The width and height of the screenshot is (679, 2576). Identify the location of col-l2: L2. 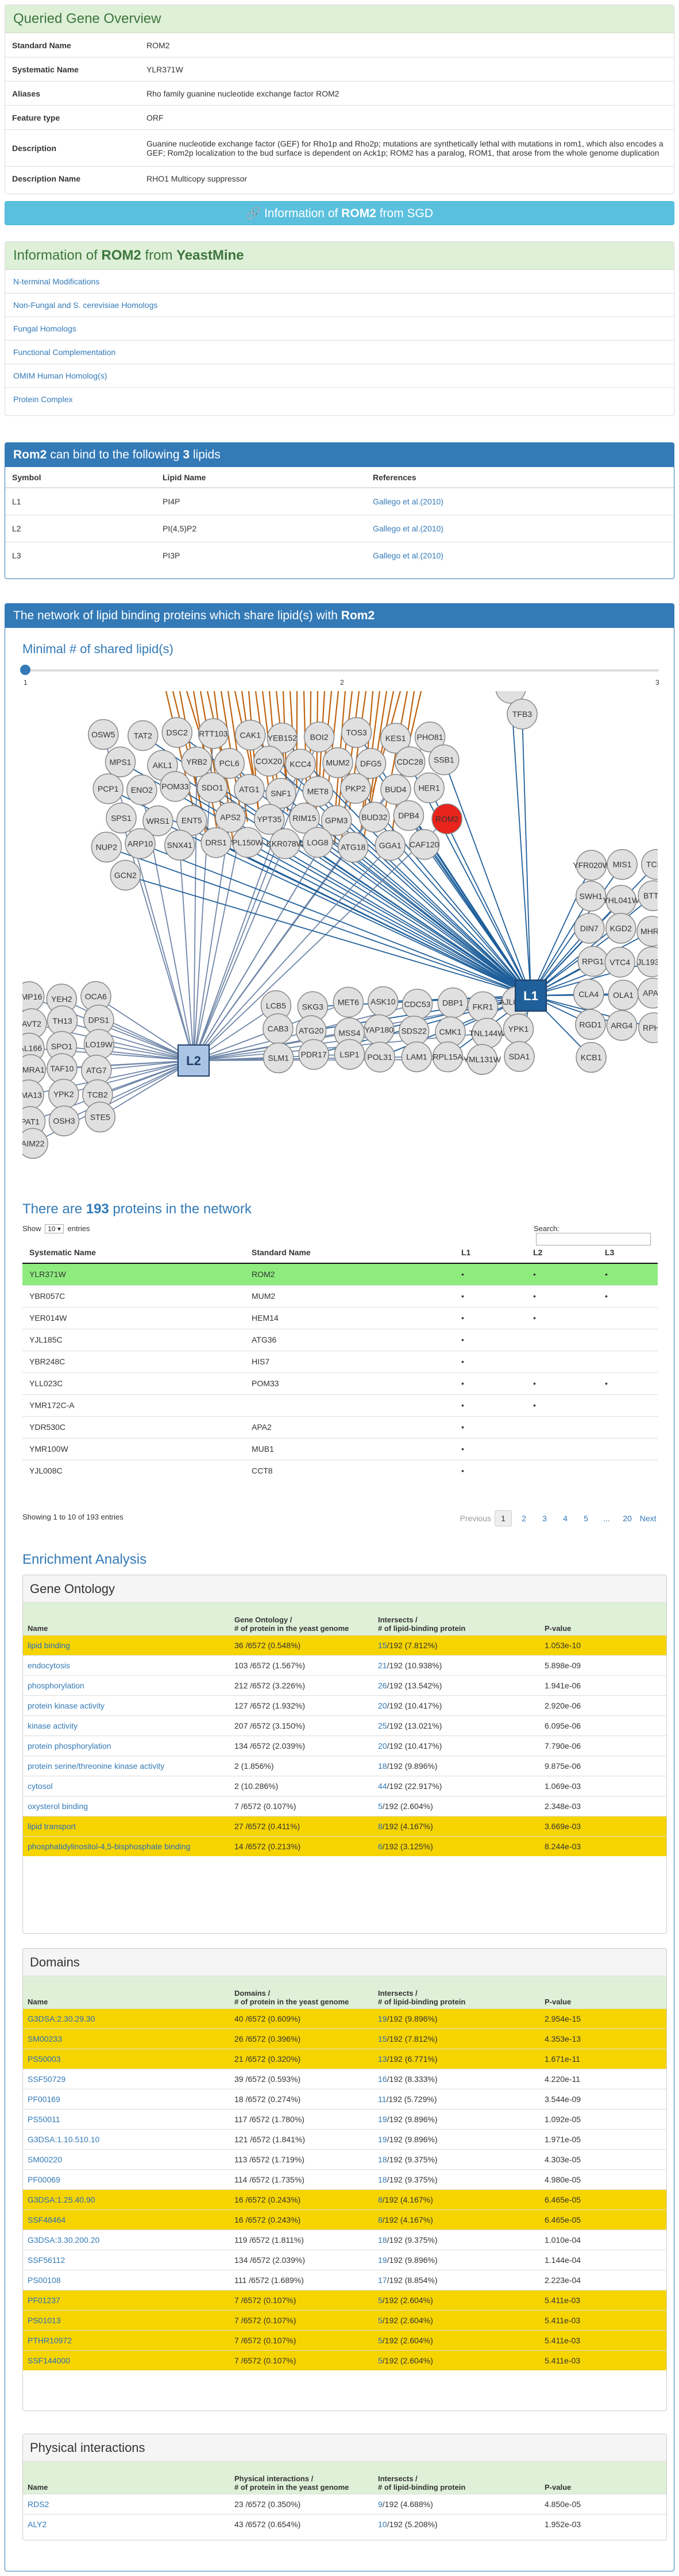
(562, 1252).